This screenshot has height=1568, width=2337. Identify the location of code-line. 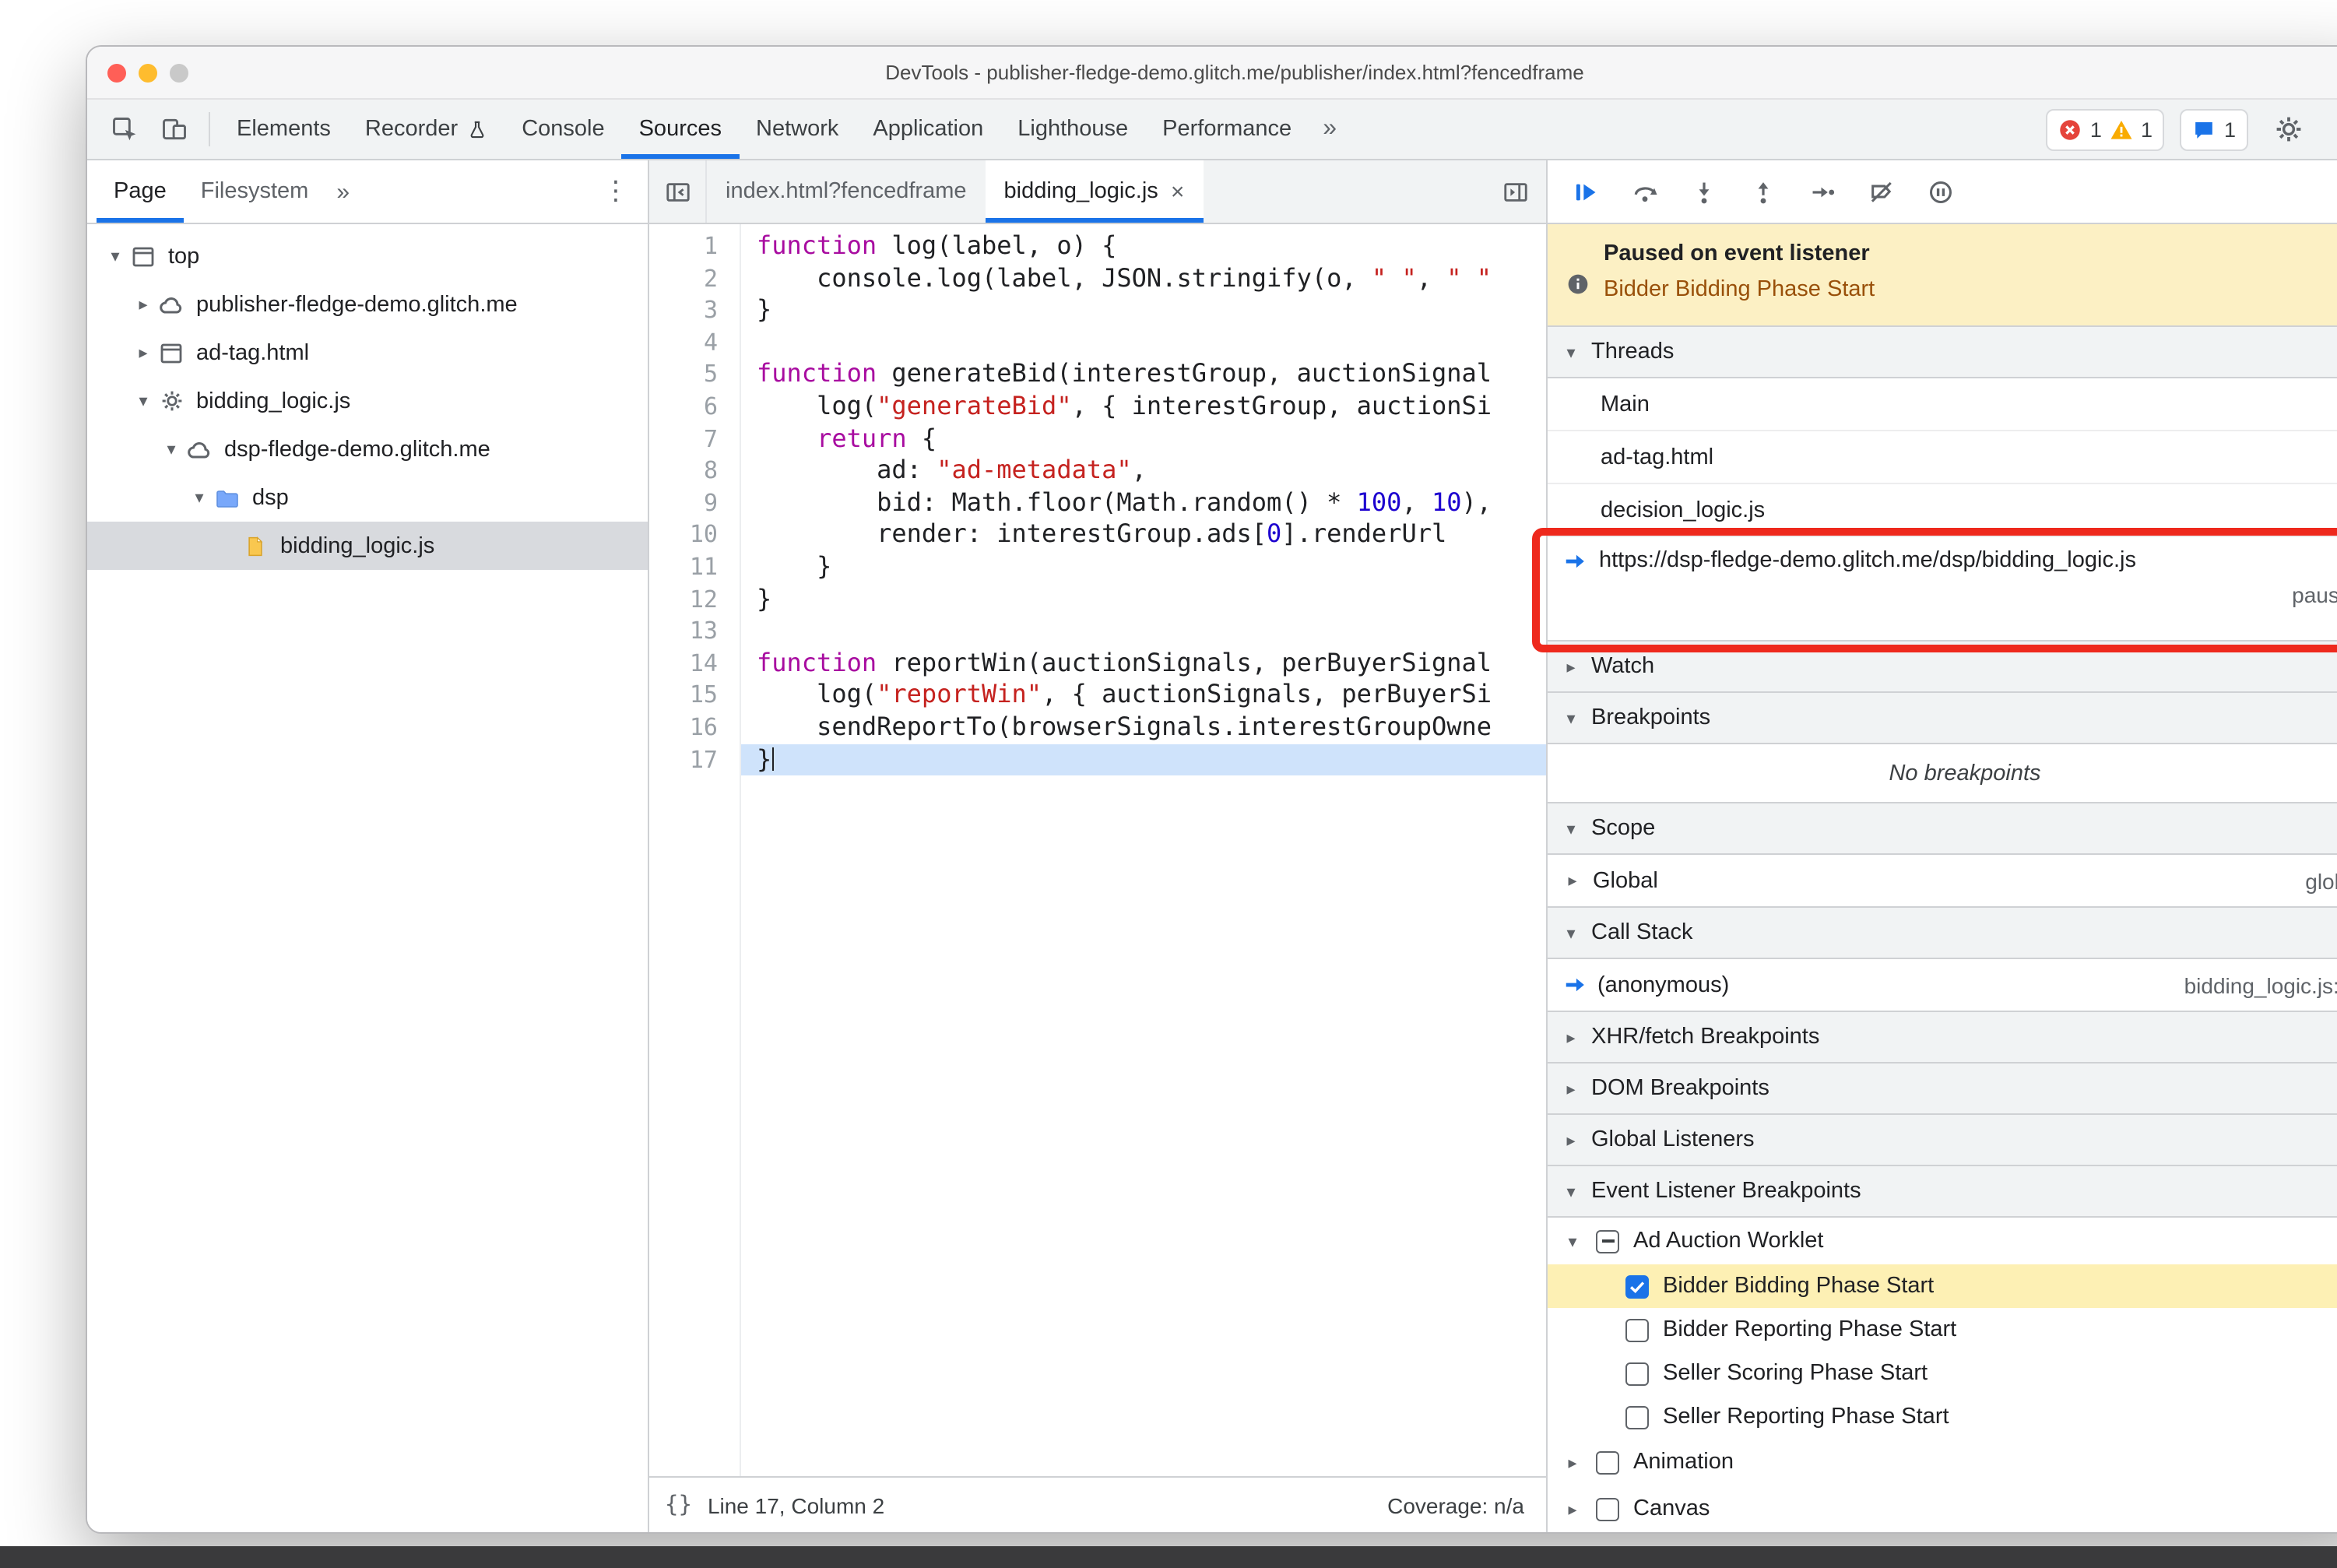
(1152, 343).